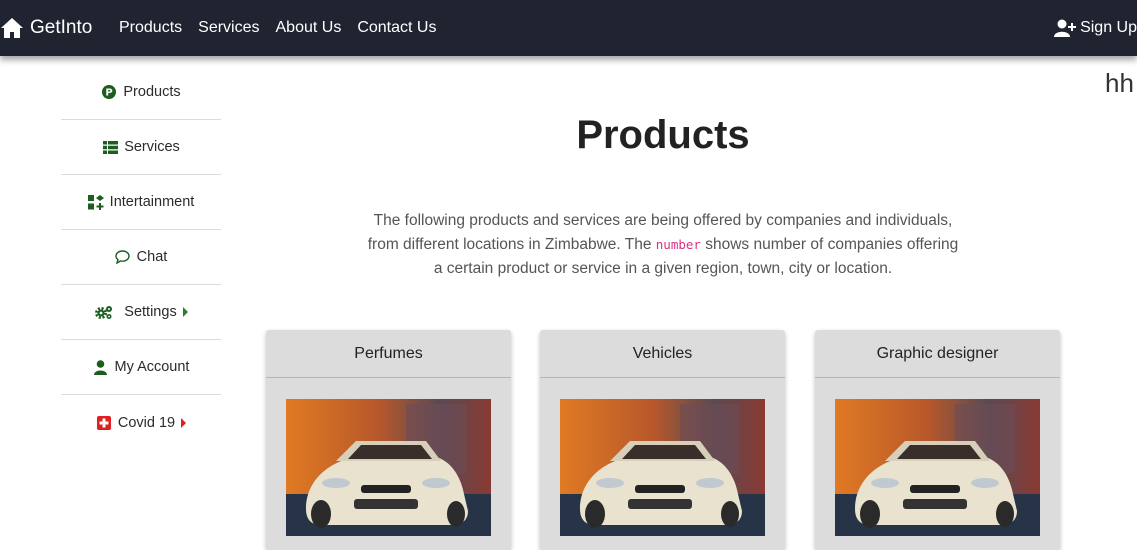  I want to click on sidebar-item-products: P Products, so click(141, 92).